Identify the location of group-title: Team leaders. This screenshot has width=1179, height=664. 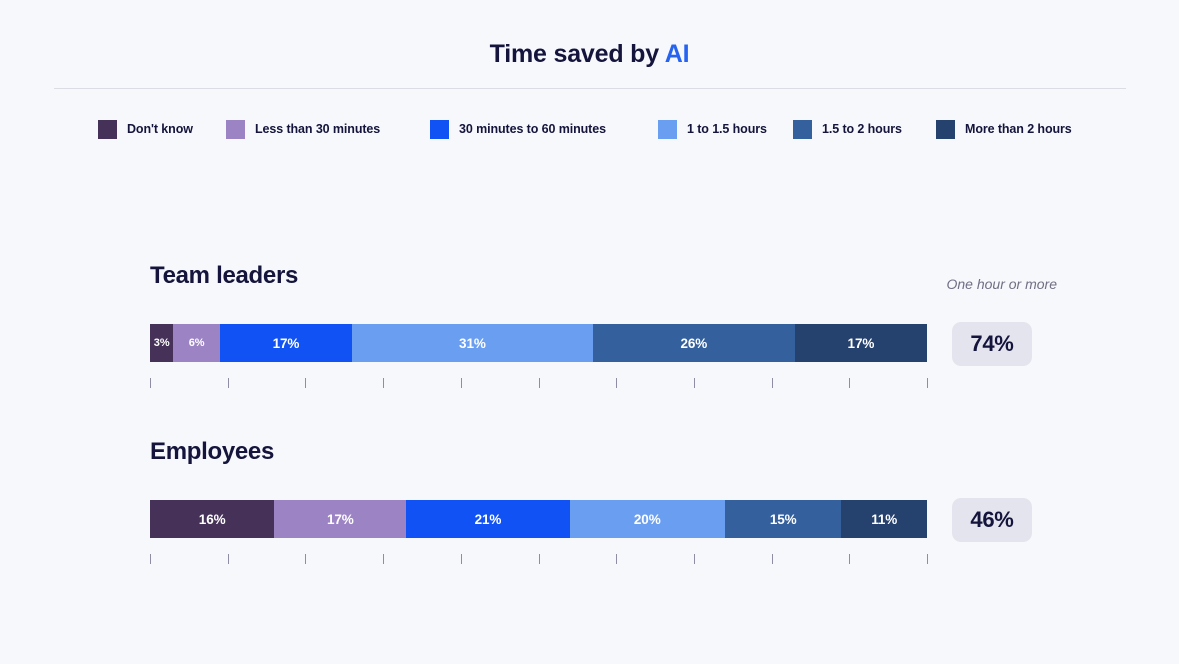
(224, 275).